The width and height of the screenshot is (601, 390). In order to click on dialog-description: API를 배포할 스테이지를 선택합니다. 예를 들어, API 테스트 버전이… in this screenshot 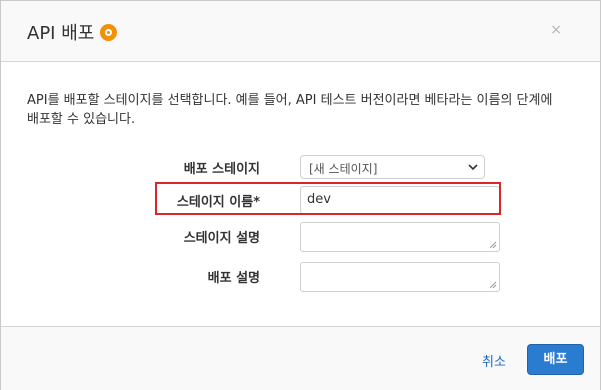, I will do `click(290, 110)`.